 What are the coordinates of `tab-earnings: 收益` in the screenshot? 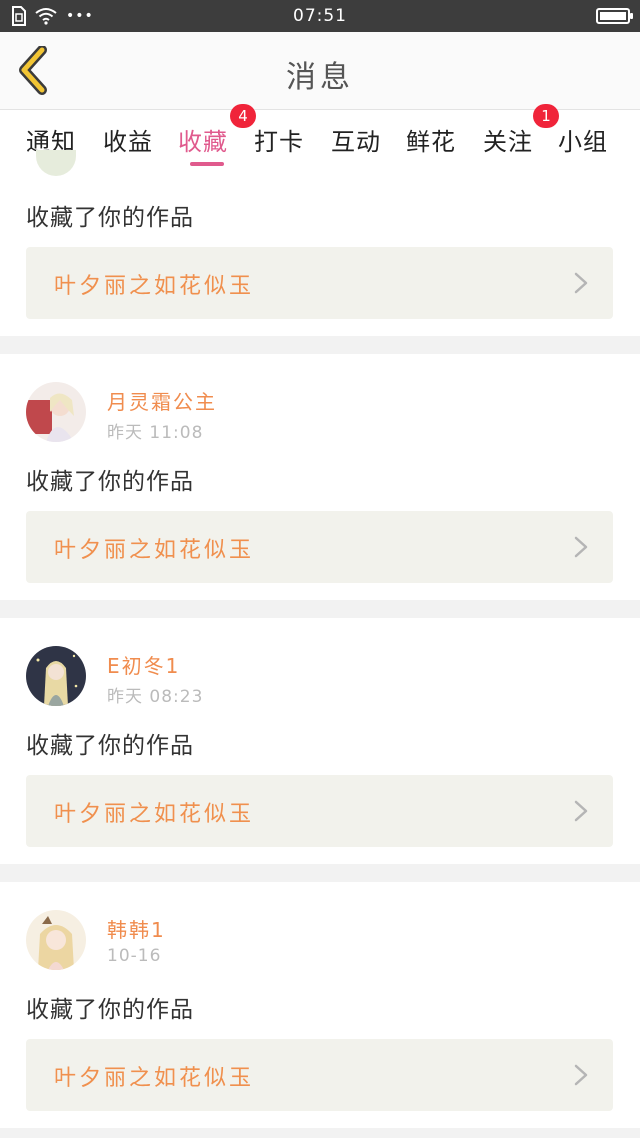 It's located at (128, 139).